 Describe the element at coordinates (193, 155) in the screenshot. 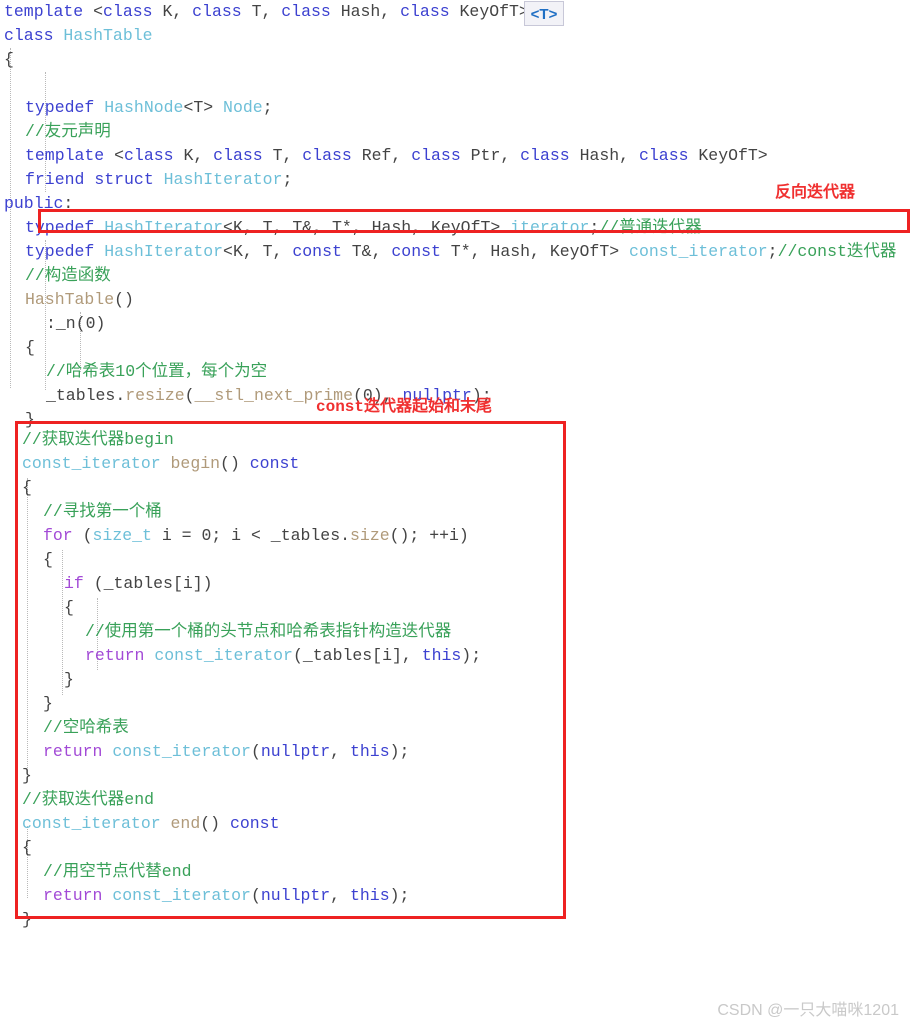

I see `code-token: K,` at that location.